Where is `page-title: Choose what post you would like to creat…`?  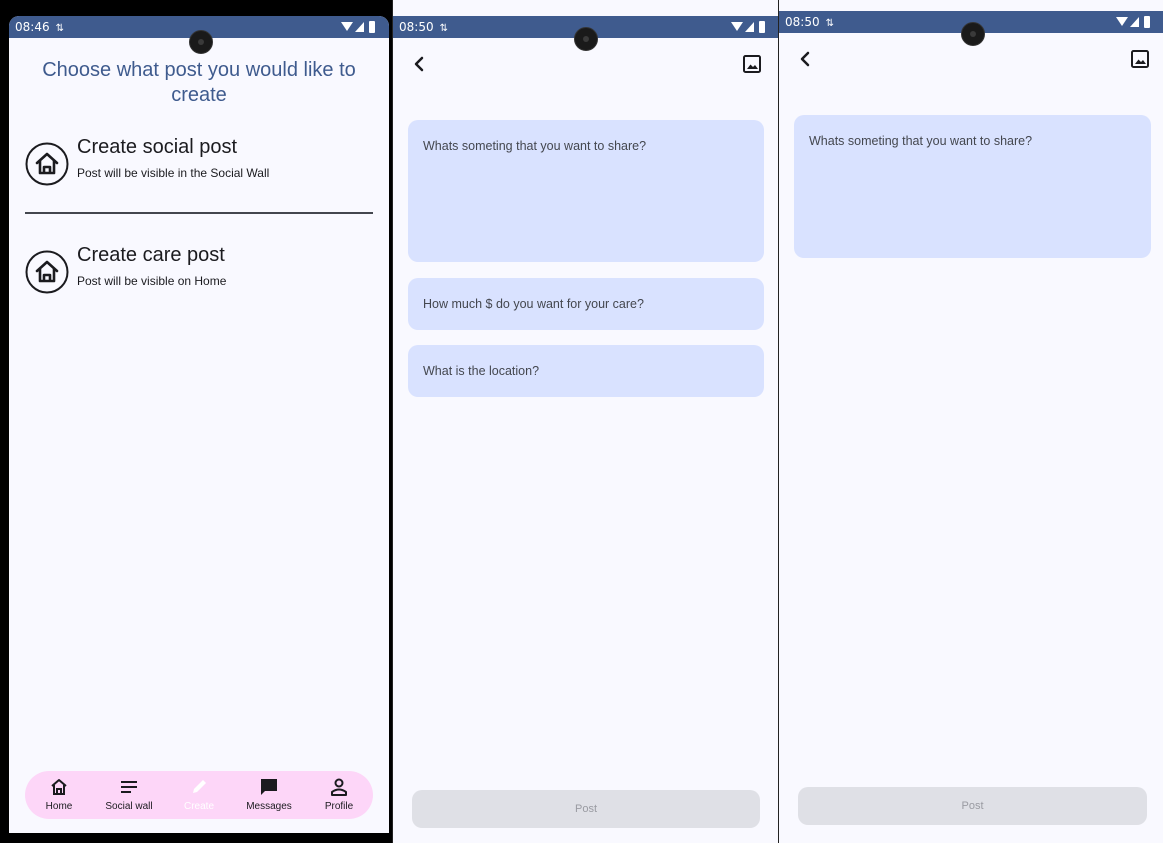
page-title: Choose what post you would like to creat… is located at coordinates (199, 82).